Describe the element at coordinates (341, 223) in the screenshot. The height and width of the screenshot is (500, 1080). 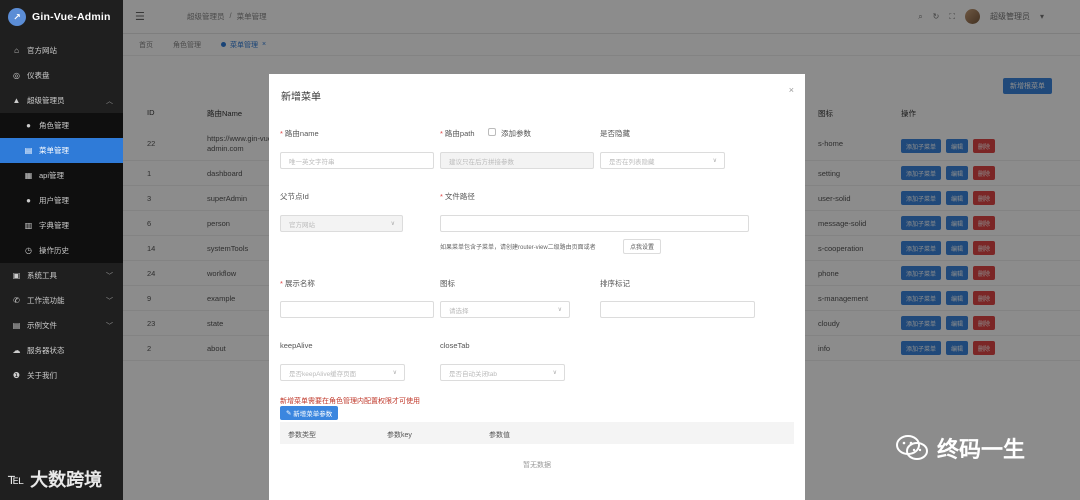
I see `parent-id-select: 官方网站 ∨` at that location.